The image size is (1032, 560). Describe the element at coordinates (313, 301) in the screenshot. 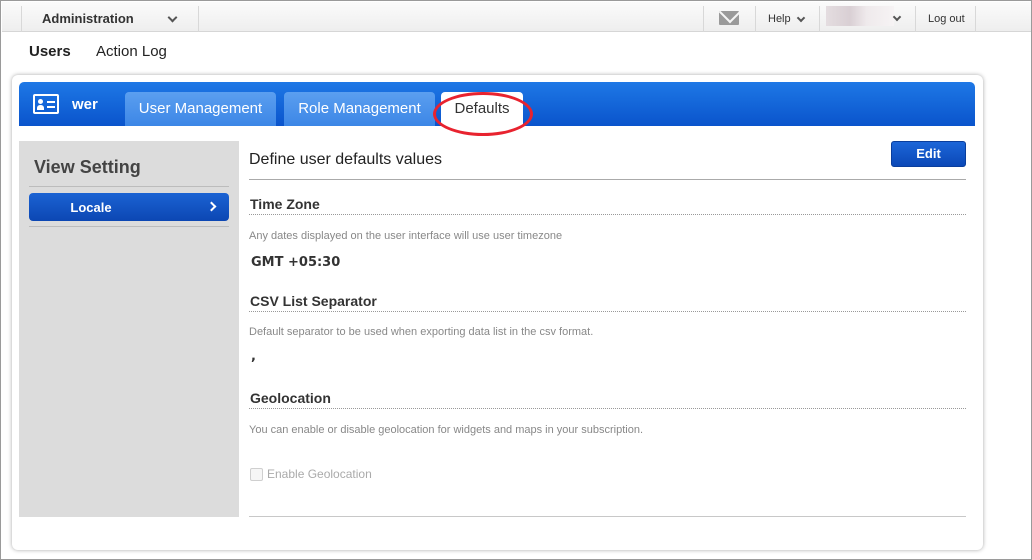

I see `section-title-csv: CSV List Separator` at that location.